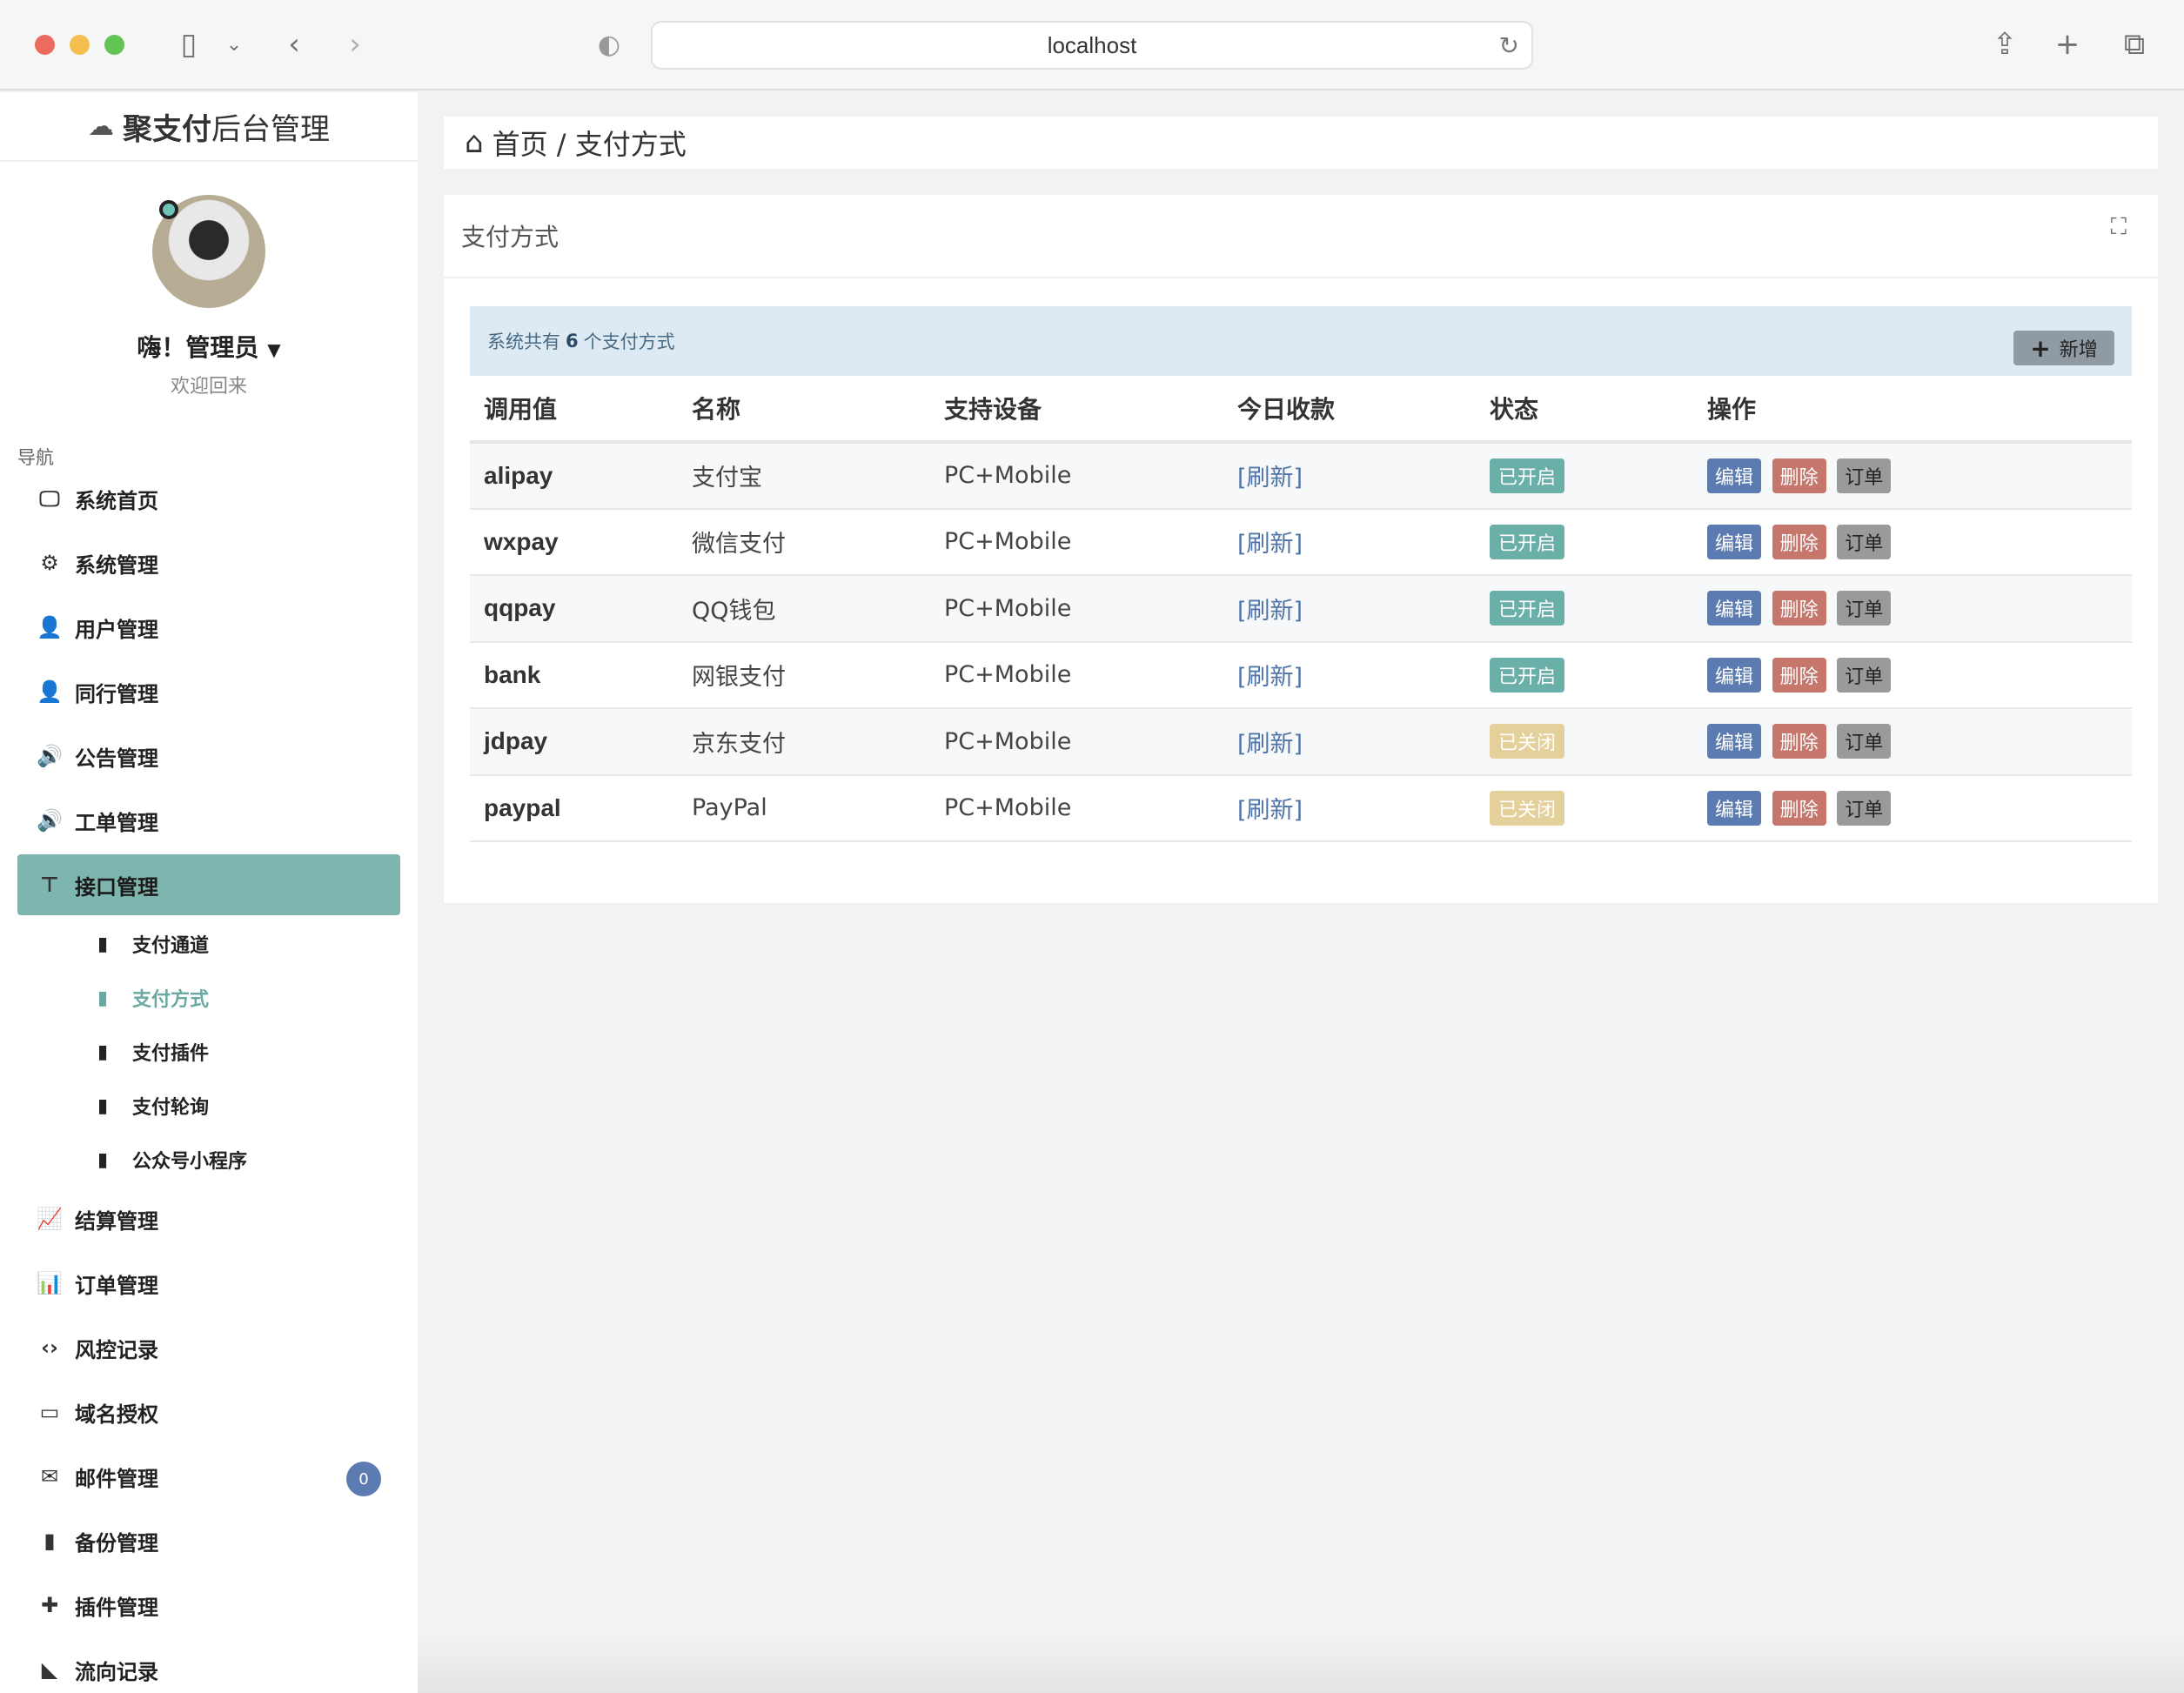  What do you see at coordinates (208, 692) in the screenshot?
I see `sidebar-item-peers: 👤 同行管理` at bounding box center [208, 692].